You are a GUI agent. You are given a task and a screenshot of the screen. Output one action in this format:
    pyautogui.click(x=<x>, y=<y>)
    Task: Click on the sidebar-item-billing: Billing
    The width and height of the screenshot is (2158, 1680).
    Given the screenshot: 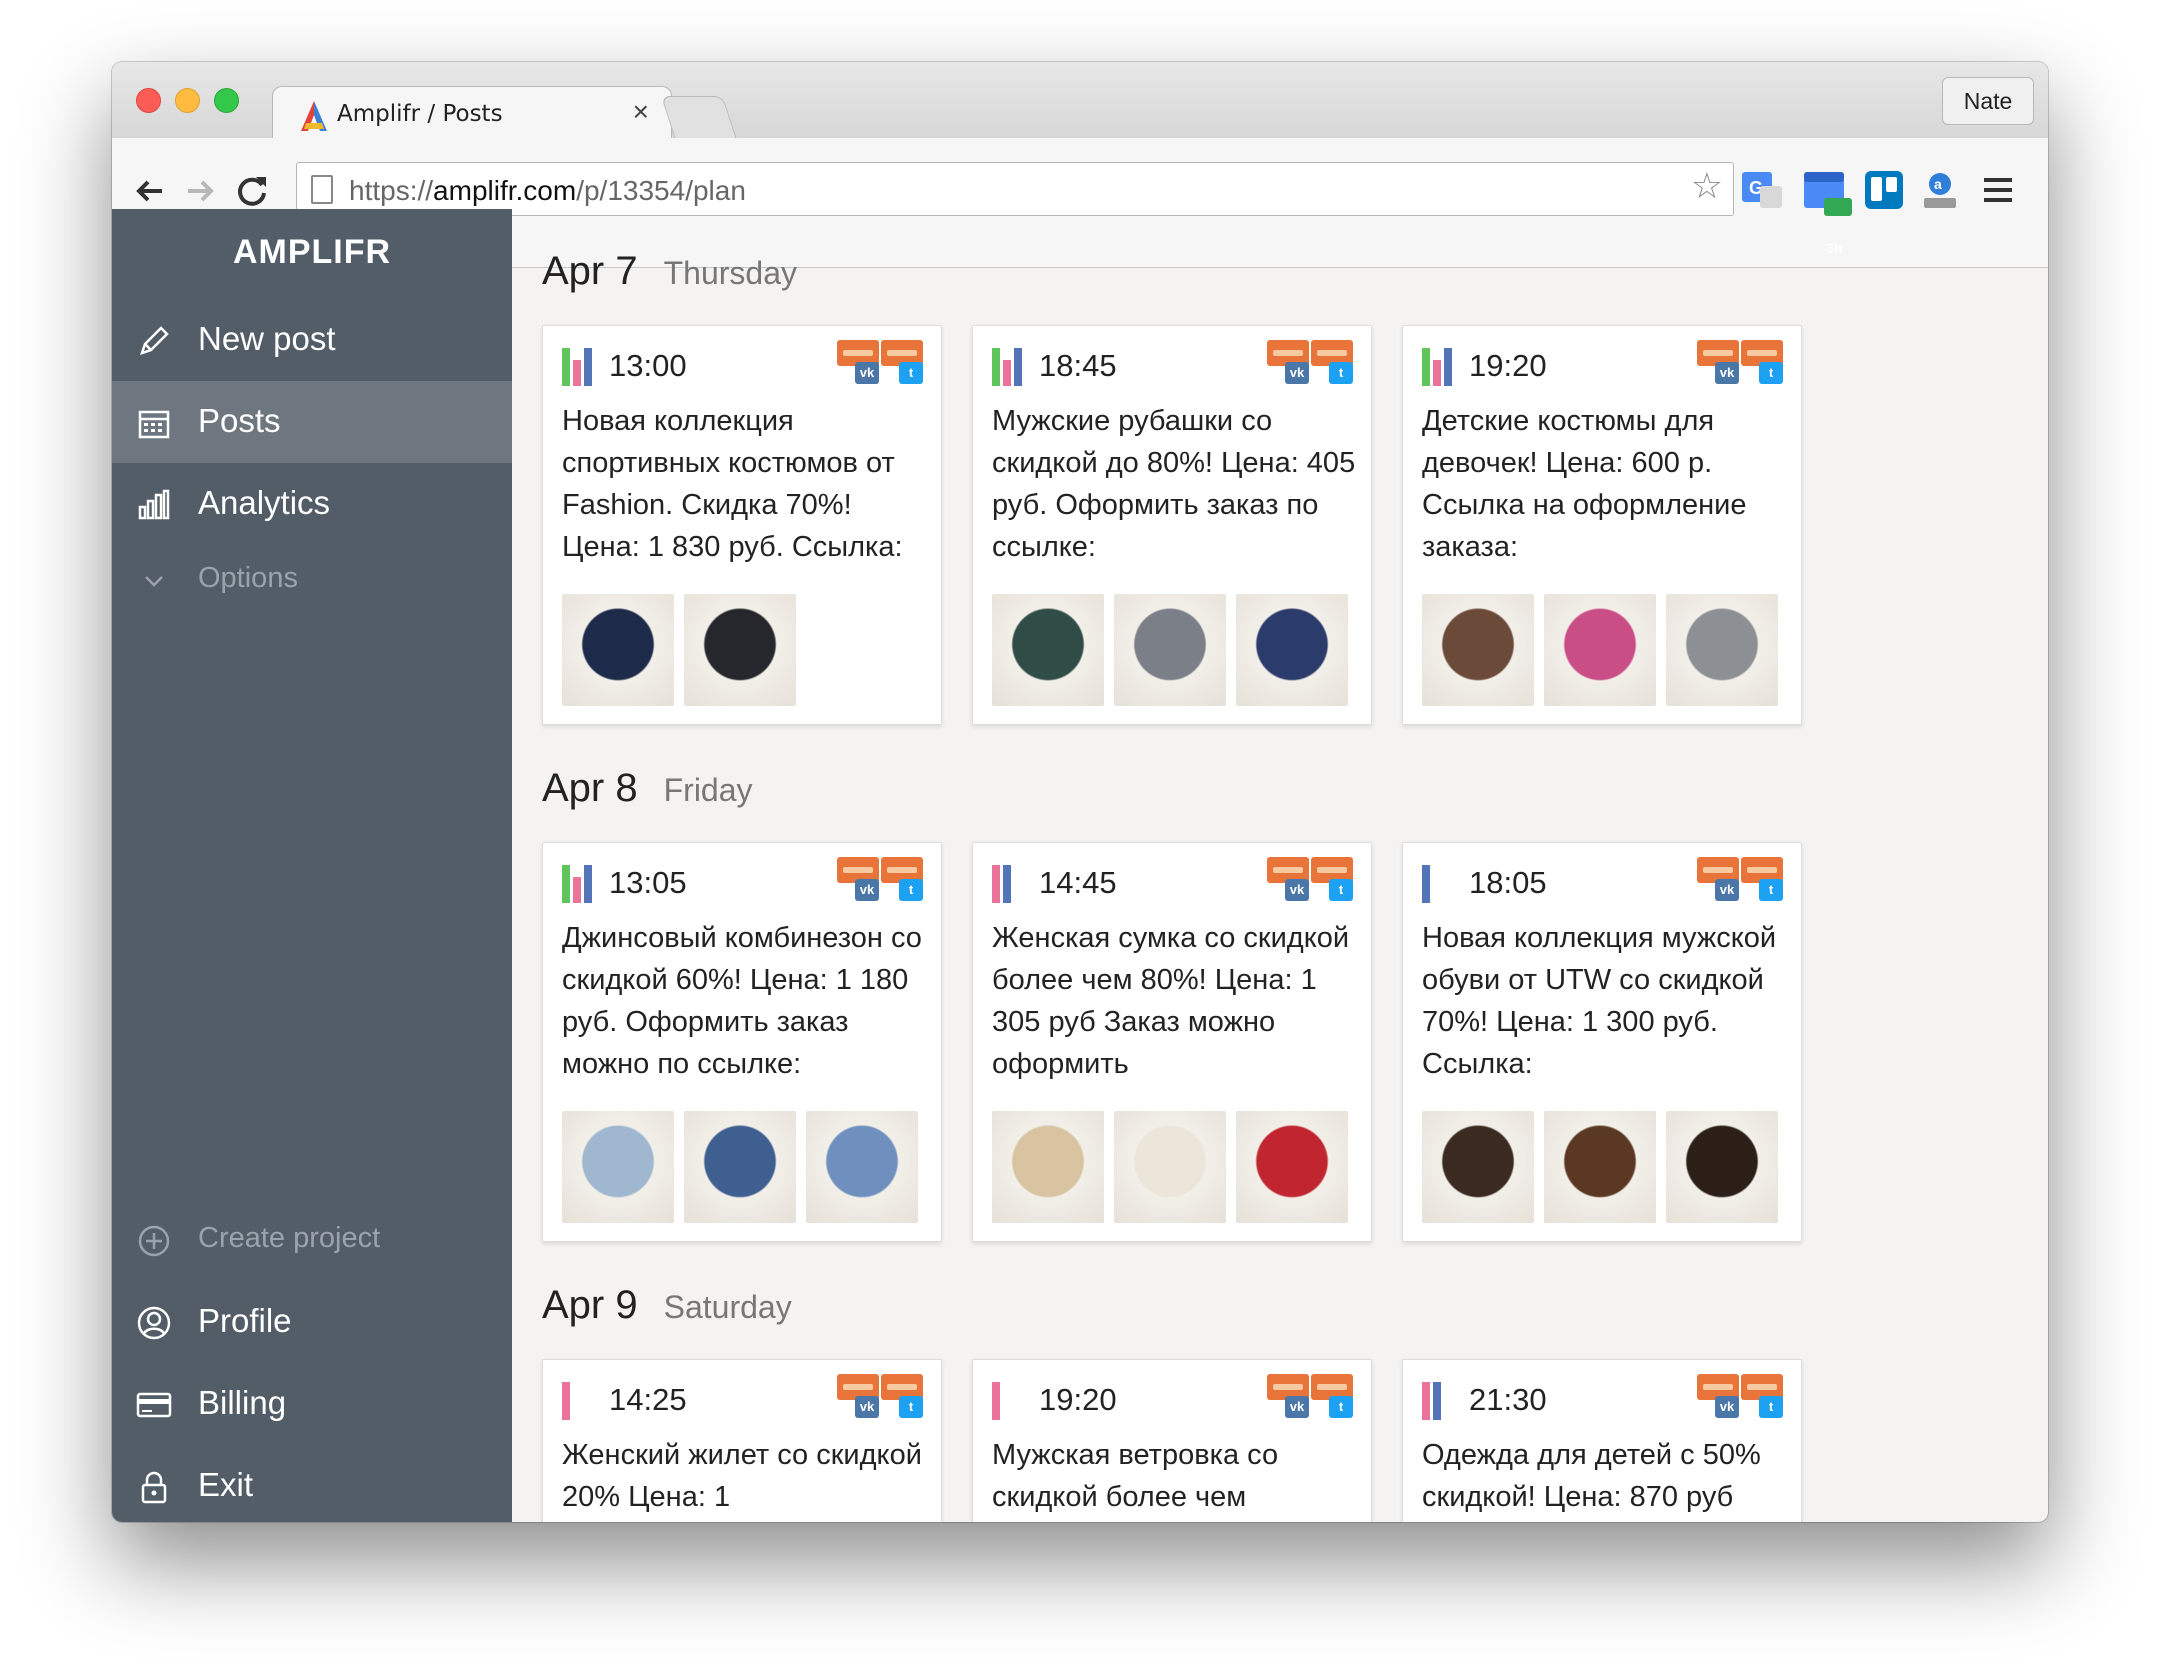 What is the action you would take?
    pyautogui.click(x=312, y=1404)
    